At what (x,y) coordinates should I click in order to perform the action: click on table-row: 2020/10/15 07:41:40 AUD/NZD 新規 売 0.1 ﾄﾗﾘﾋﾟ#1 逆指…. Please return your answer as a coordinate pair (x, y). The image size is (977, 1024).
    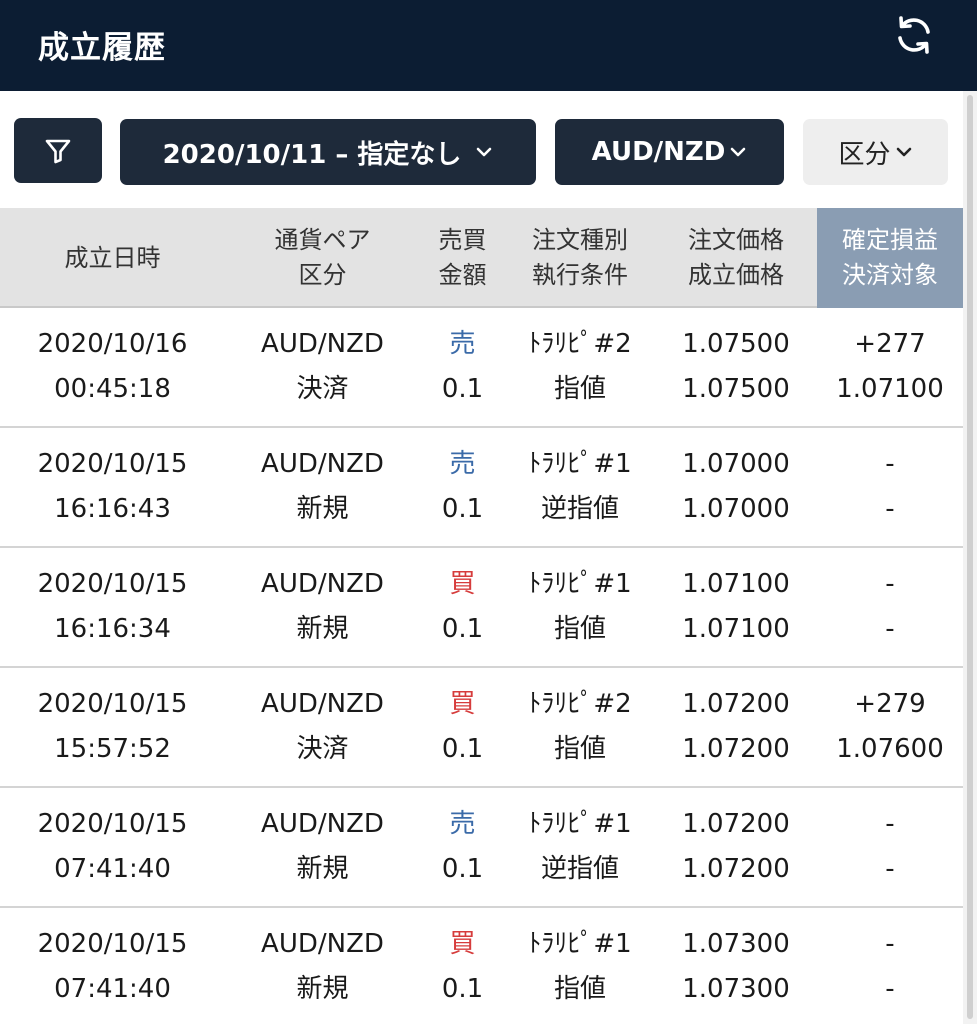
    Looking at the image, I should click on (481, 848).